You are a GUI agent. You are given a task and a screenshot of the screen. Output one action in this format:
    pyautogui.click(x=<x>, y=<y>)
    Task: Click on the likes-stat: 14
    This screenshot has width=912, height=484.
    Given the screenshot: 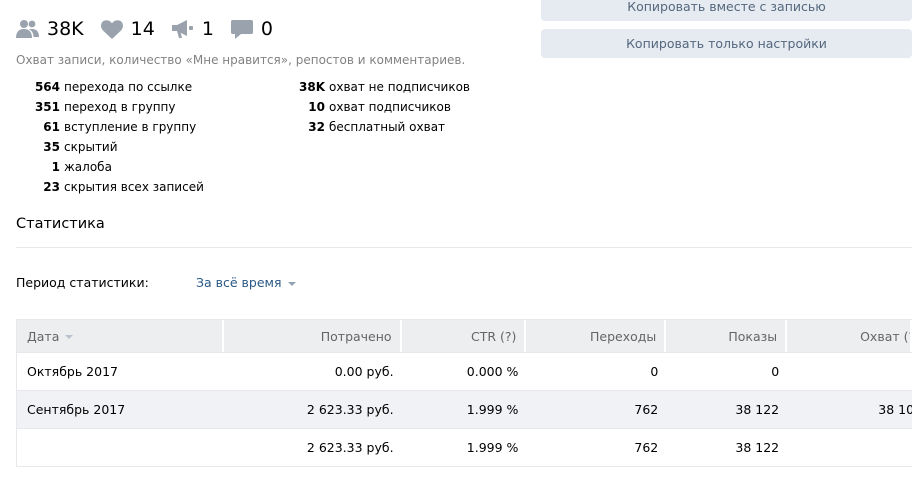 What is the action you would take?
    pyautogui.click(x=127, y=29)
    